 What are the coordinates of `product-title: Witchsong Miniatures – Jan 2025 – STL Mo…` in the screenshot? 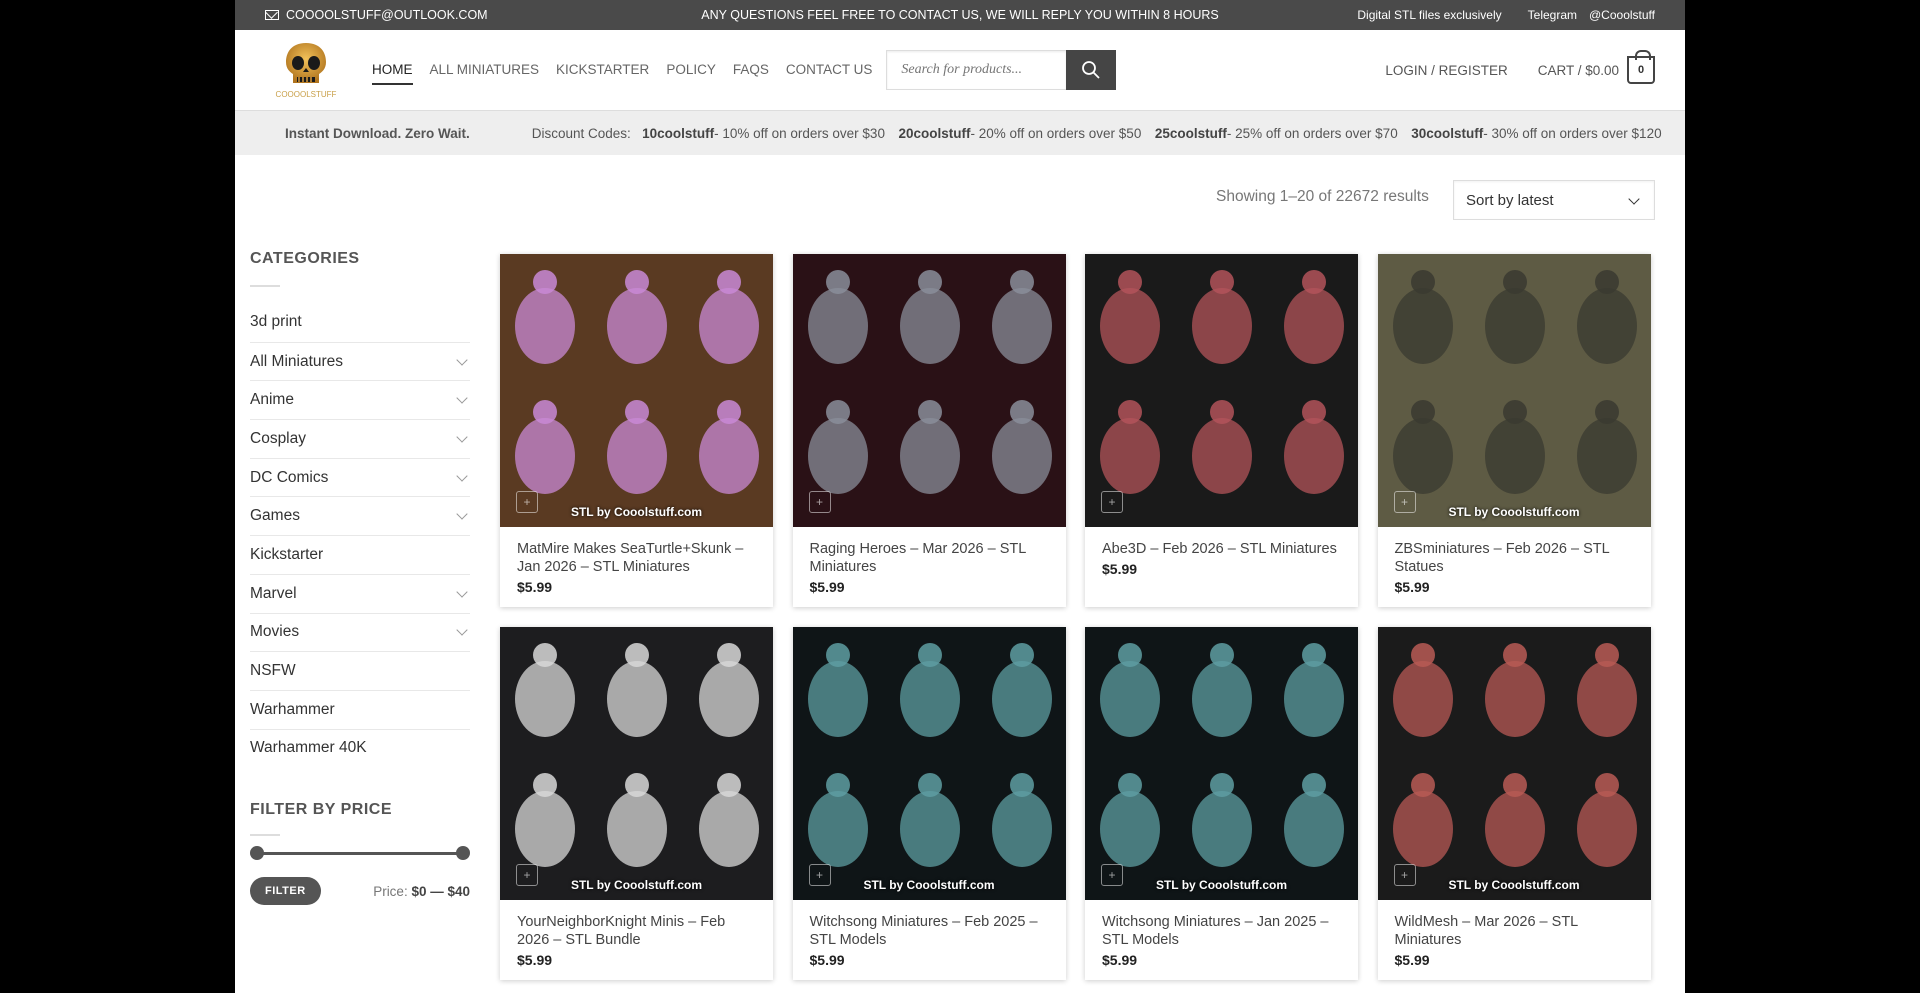 It's located at (1221, 931).